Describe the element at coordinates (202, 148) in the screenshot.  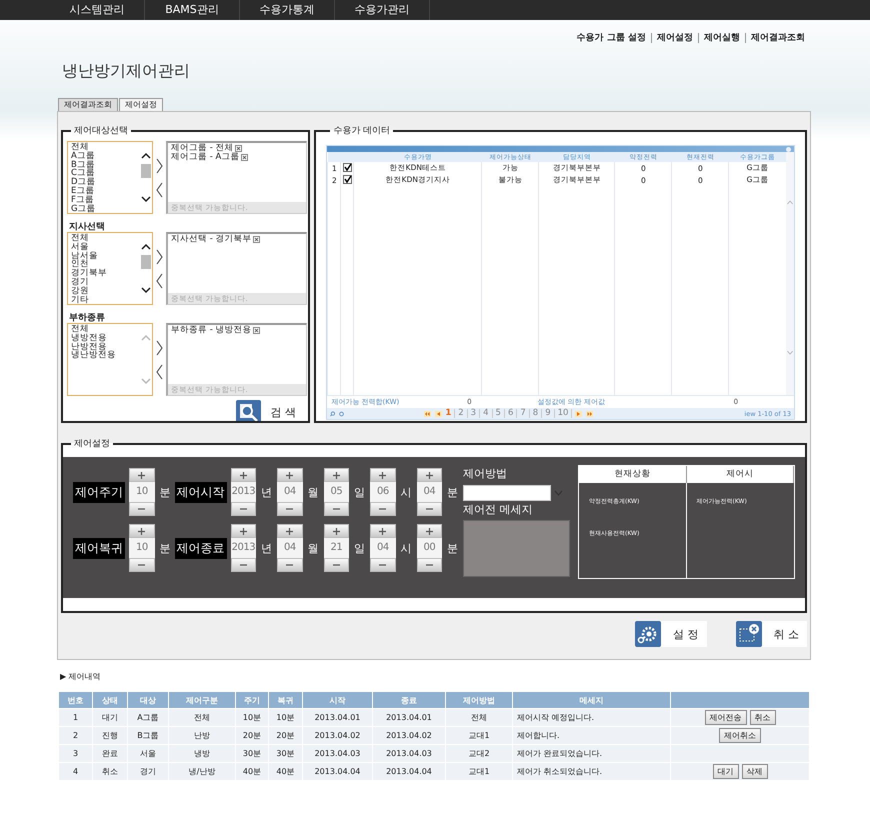
I see `selected-item: 제어그룹 - 전체` at that location.